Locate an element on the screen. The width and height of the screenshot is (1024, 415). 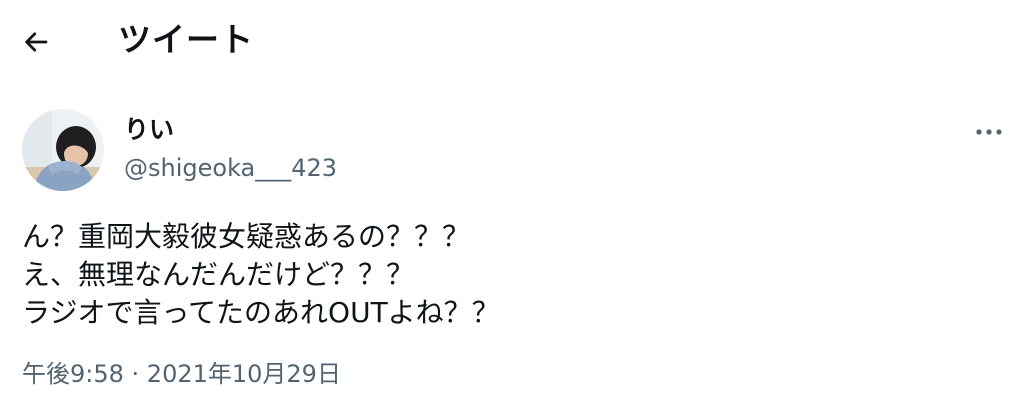
user-avatar-image is located at coordinates (63, 150).